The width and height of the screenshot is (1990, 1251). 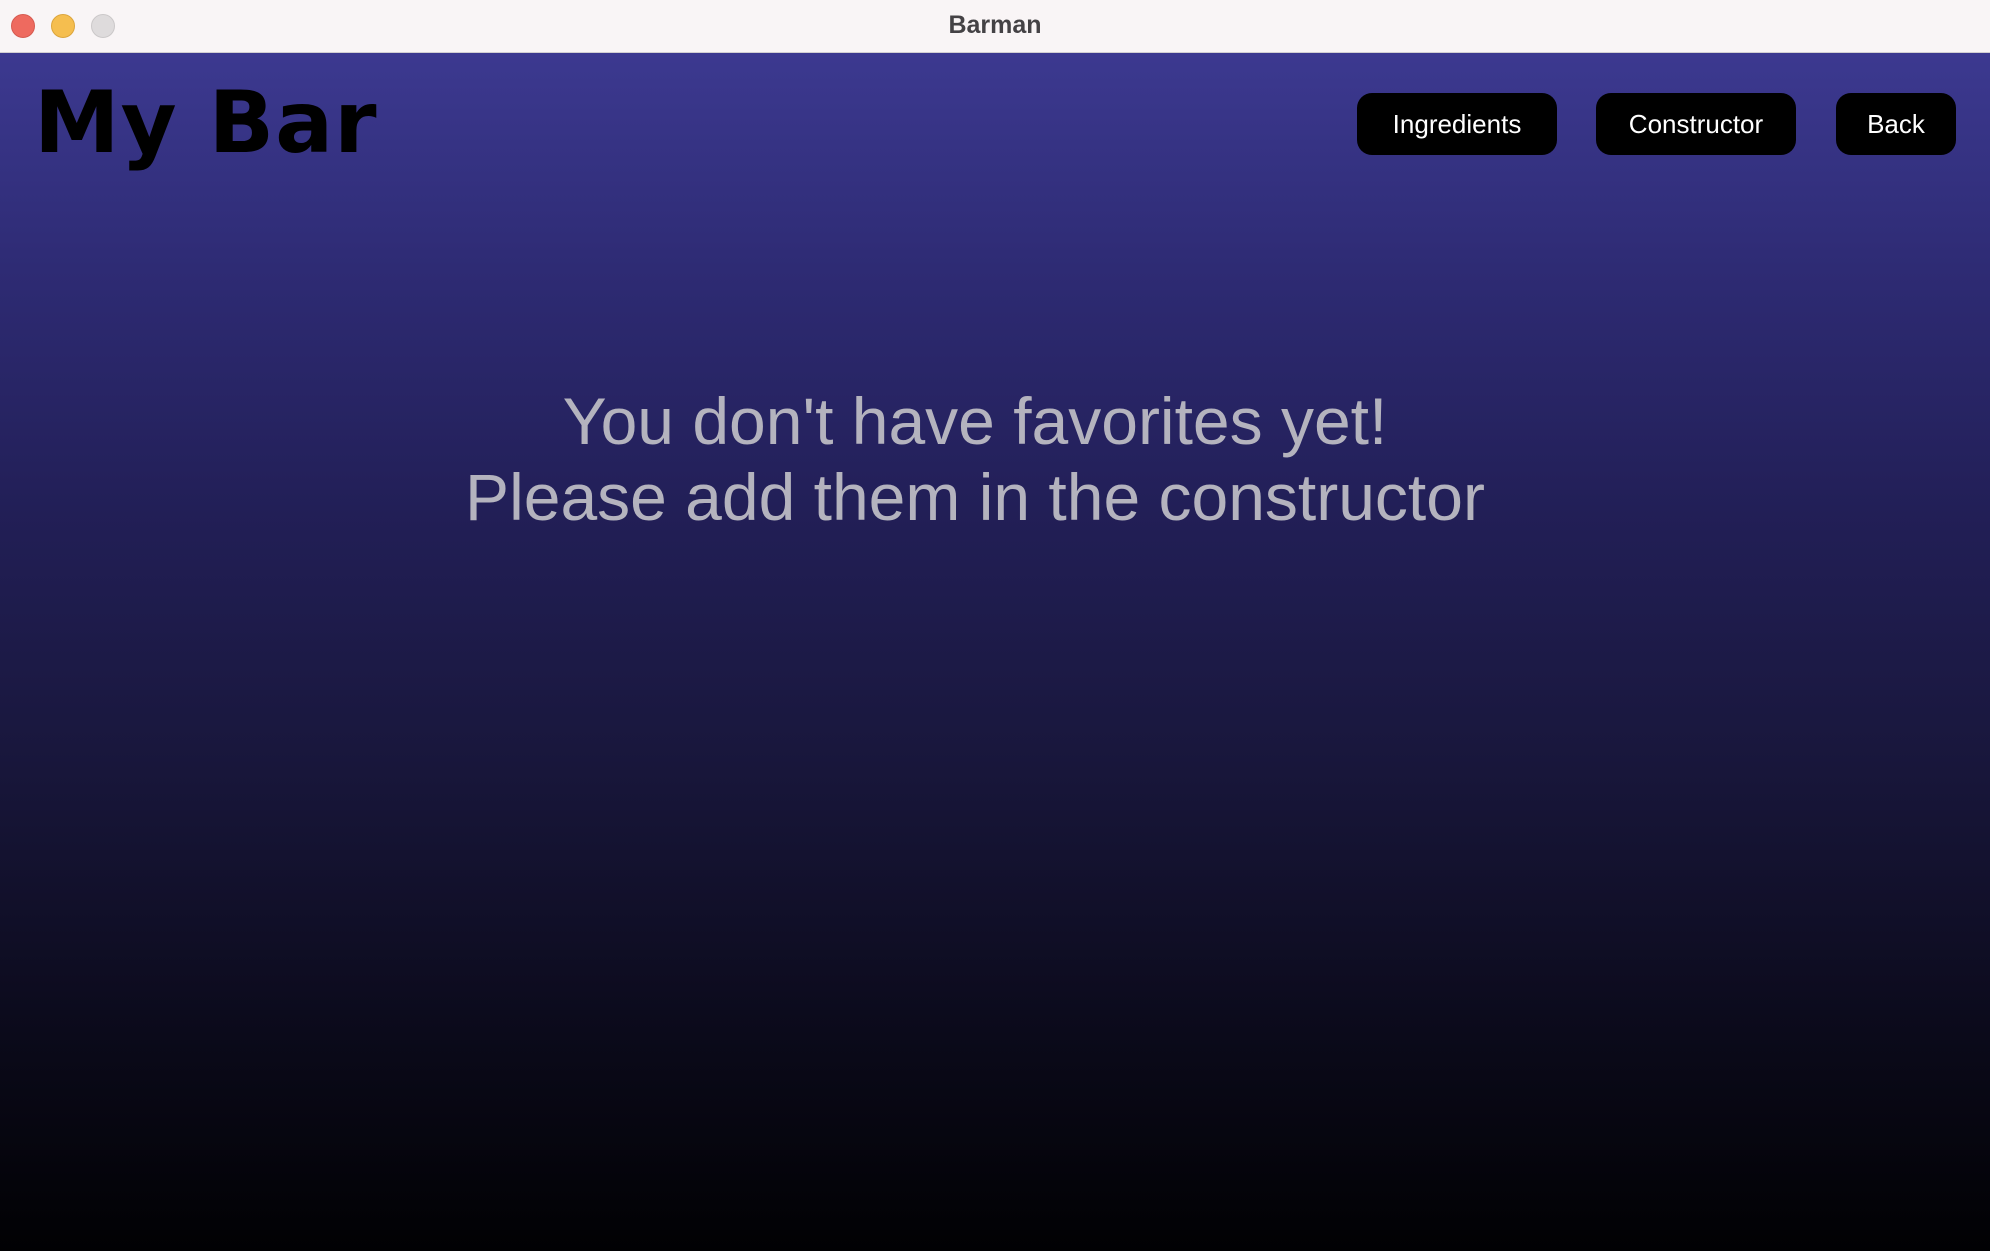 What do you see at coordinates (1896, 124) in the screenshot?
I see `back-button: Back` at bounding box center [1896, 124].